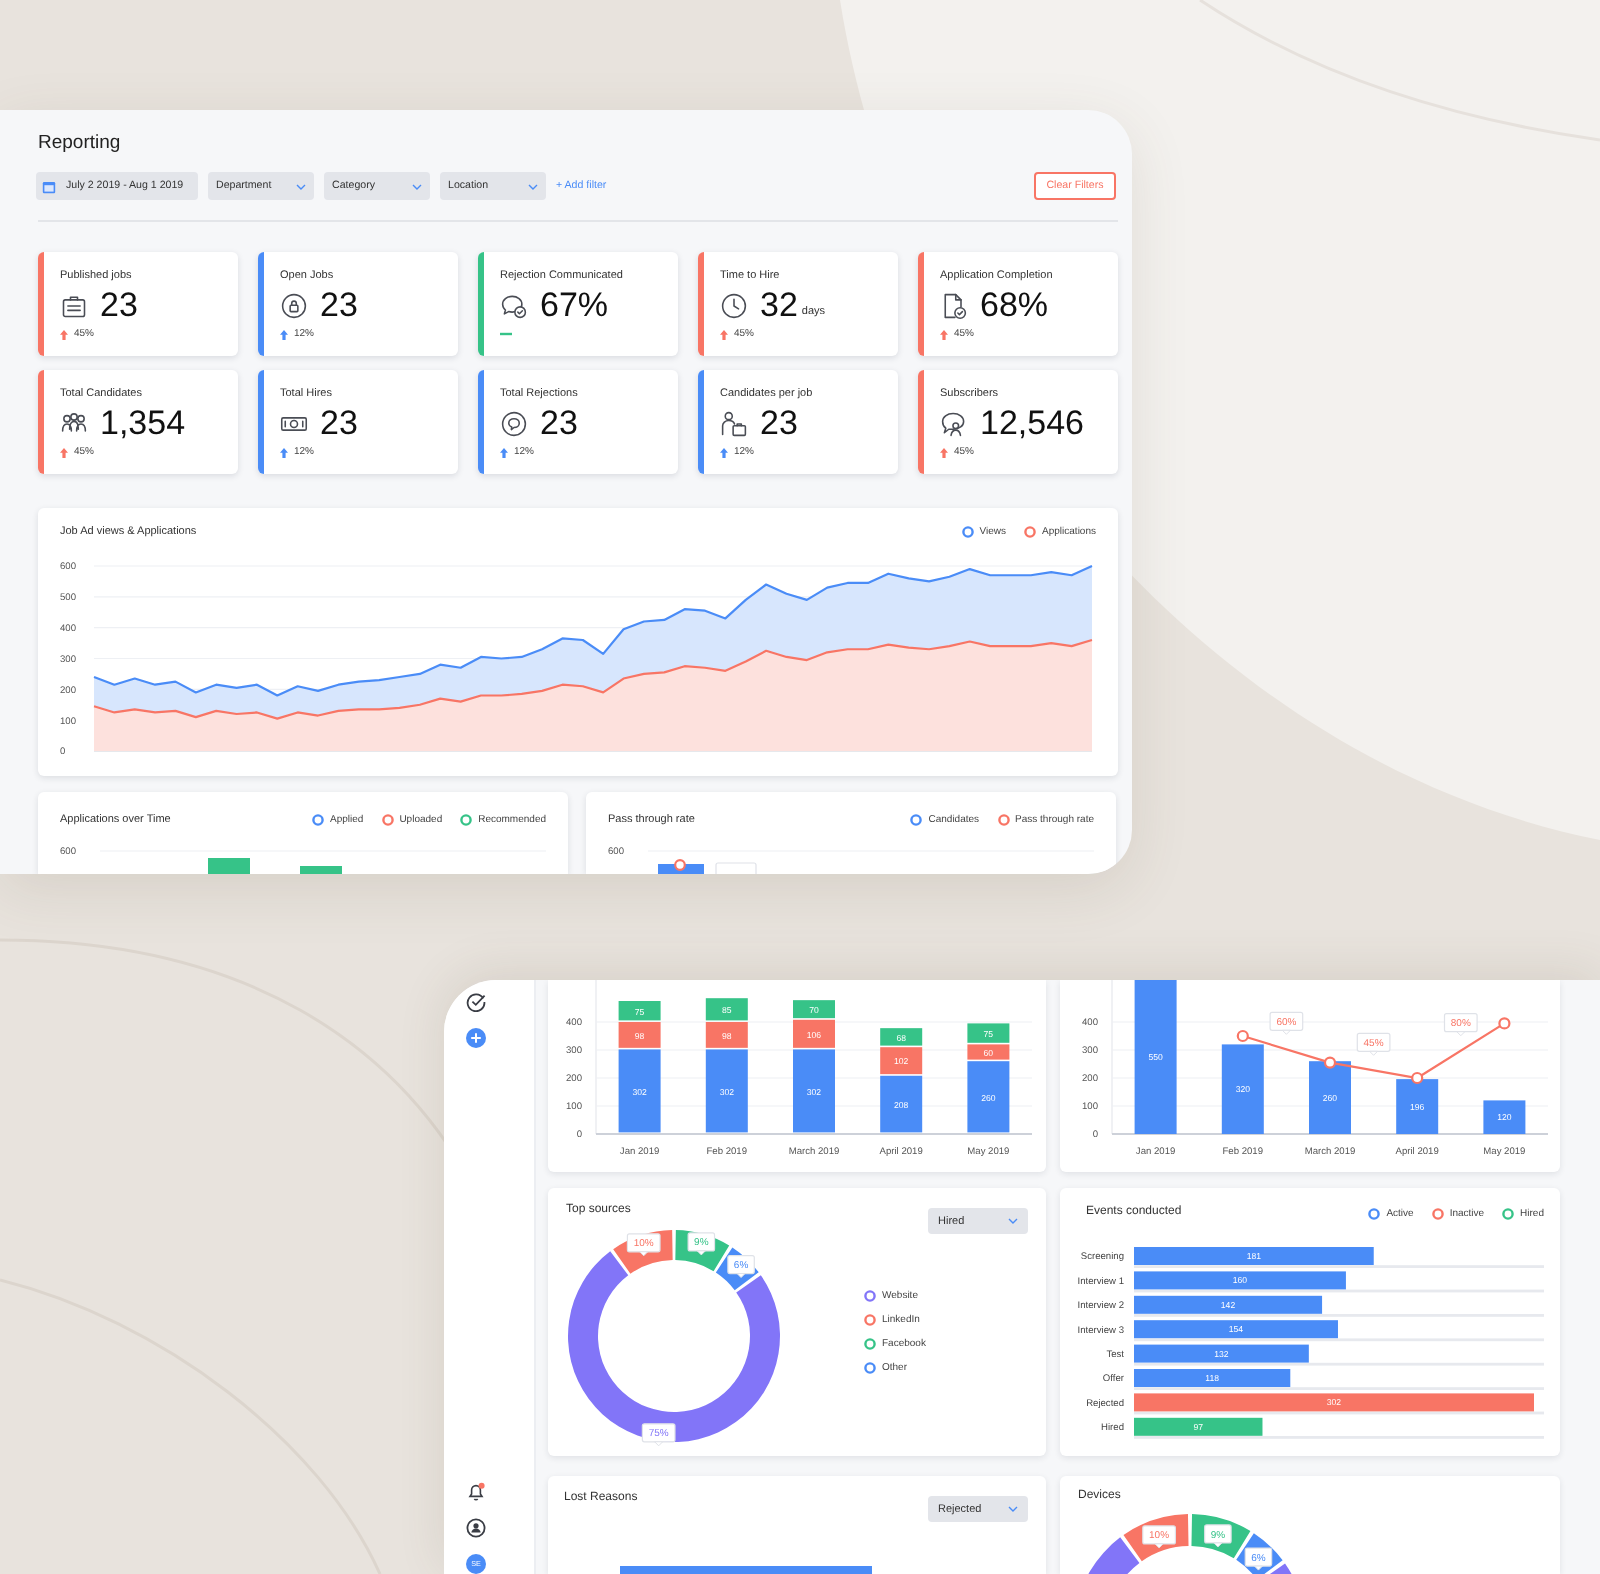  I want to click on chat-check-icon, so click(514, 306).